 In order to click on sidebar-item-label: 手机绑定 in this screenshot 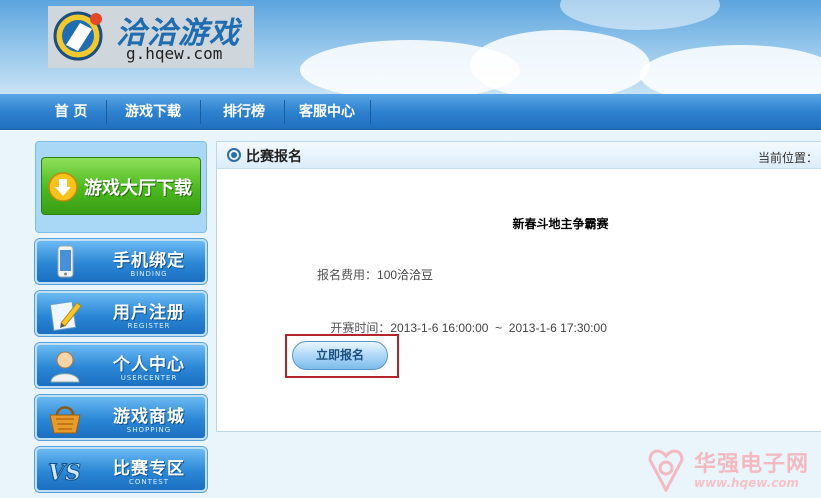, I will do `click(149, 261)`.